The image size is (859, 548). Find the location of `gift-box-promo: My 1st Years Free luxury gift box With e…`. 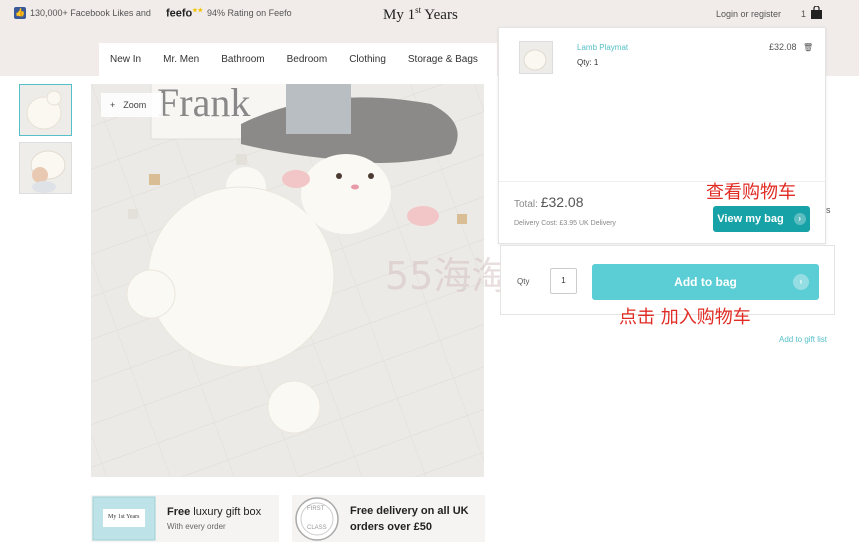

gift-box-promo: My 1st Years Free luxury gift box With e… is located at coordinates (185, 518).